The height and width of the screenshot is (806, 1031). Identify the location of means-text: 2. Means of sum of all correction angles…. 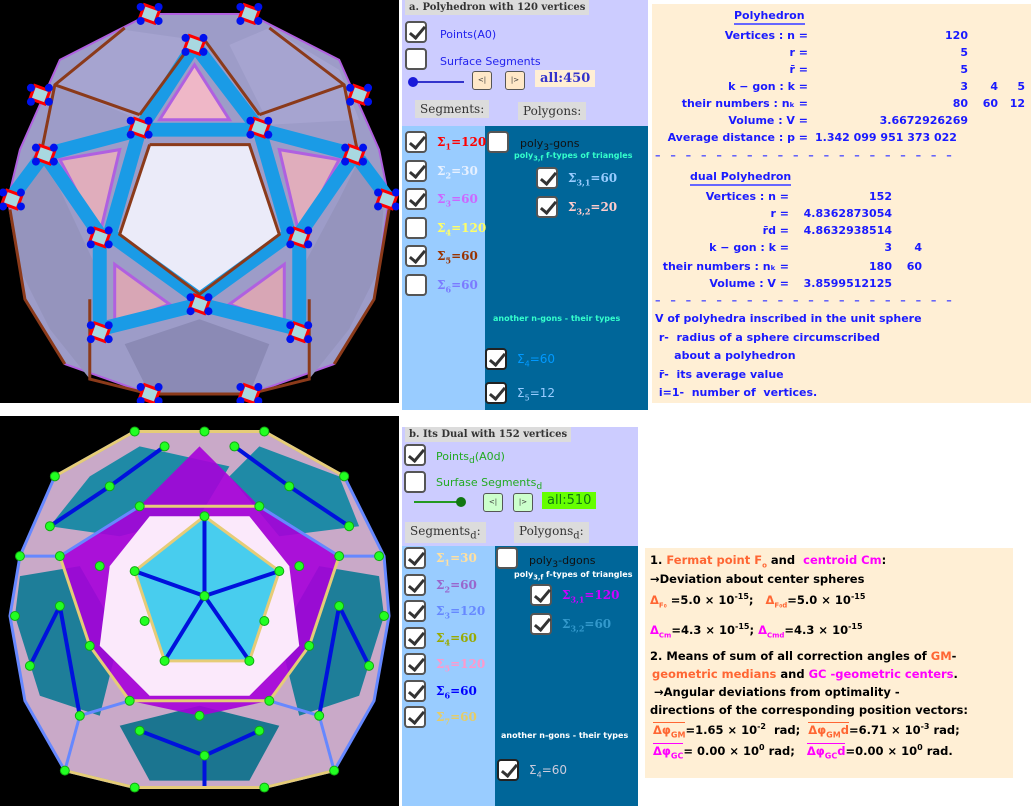
(790, 656).